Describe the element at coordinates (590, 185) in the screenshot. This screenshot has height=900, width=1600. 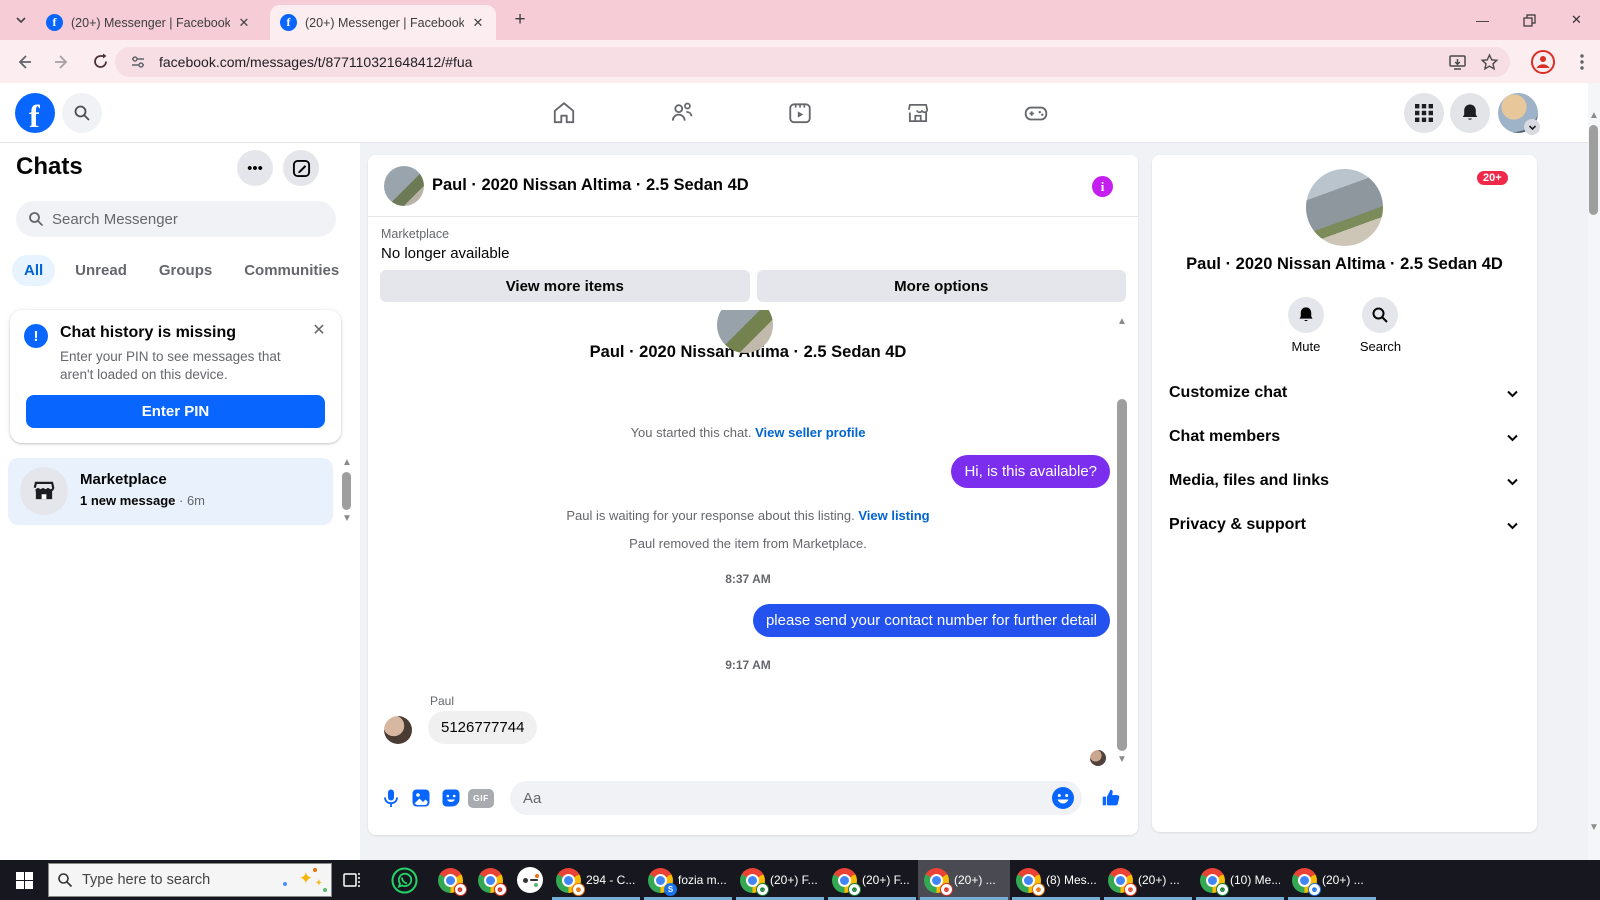
I see `conversation-title: Paul · 2020 Nissan Altima · 2.5 Sedan 4D` at that location.